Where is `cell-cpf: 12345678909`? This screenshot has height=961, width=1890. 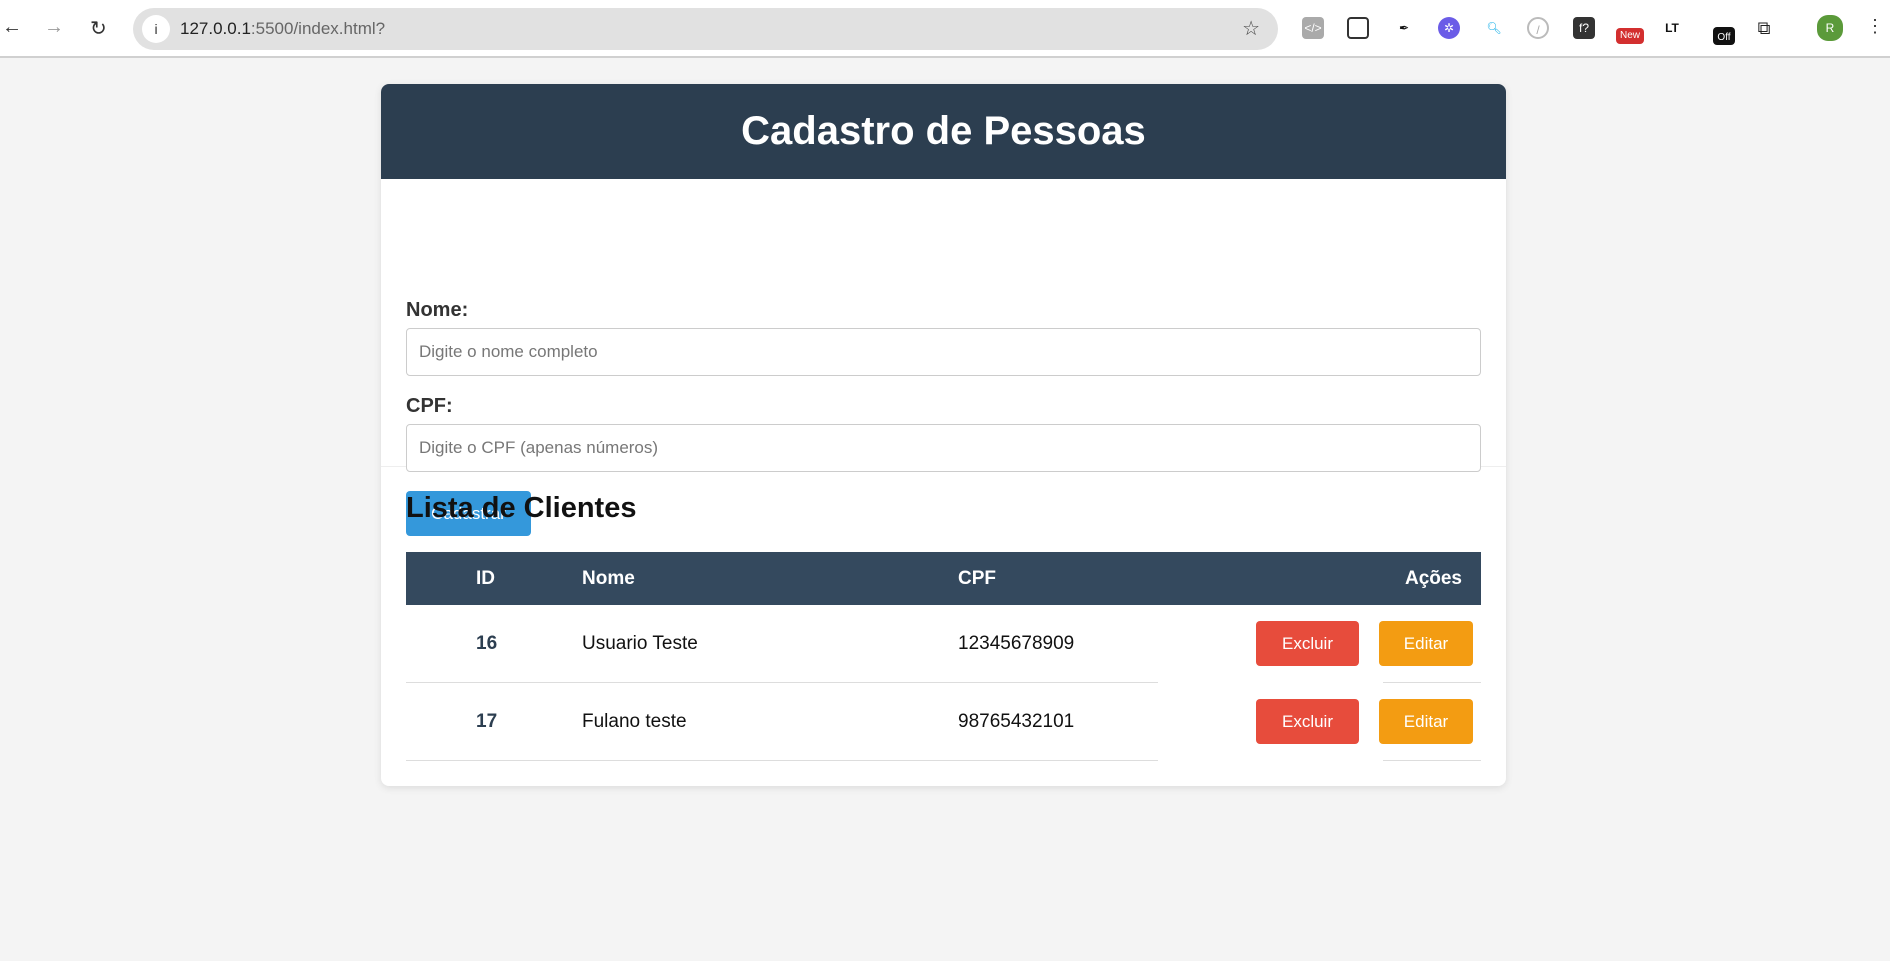 cell-cpf: 12345678909 is located at coordinates (1016, 643).